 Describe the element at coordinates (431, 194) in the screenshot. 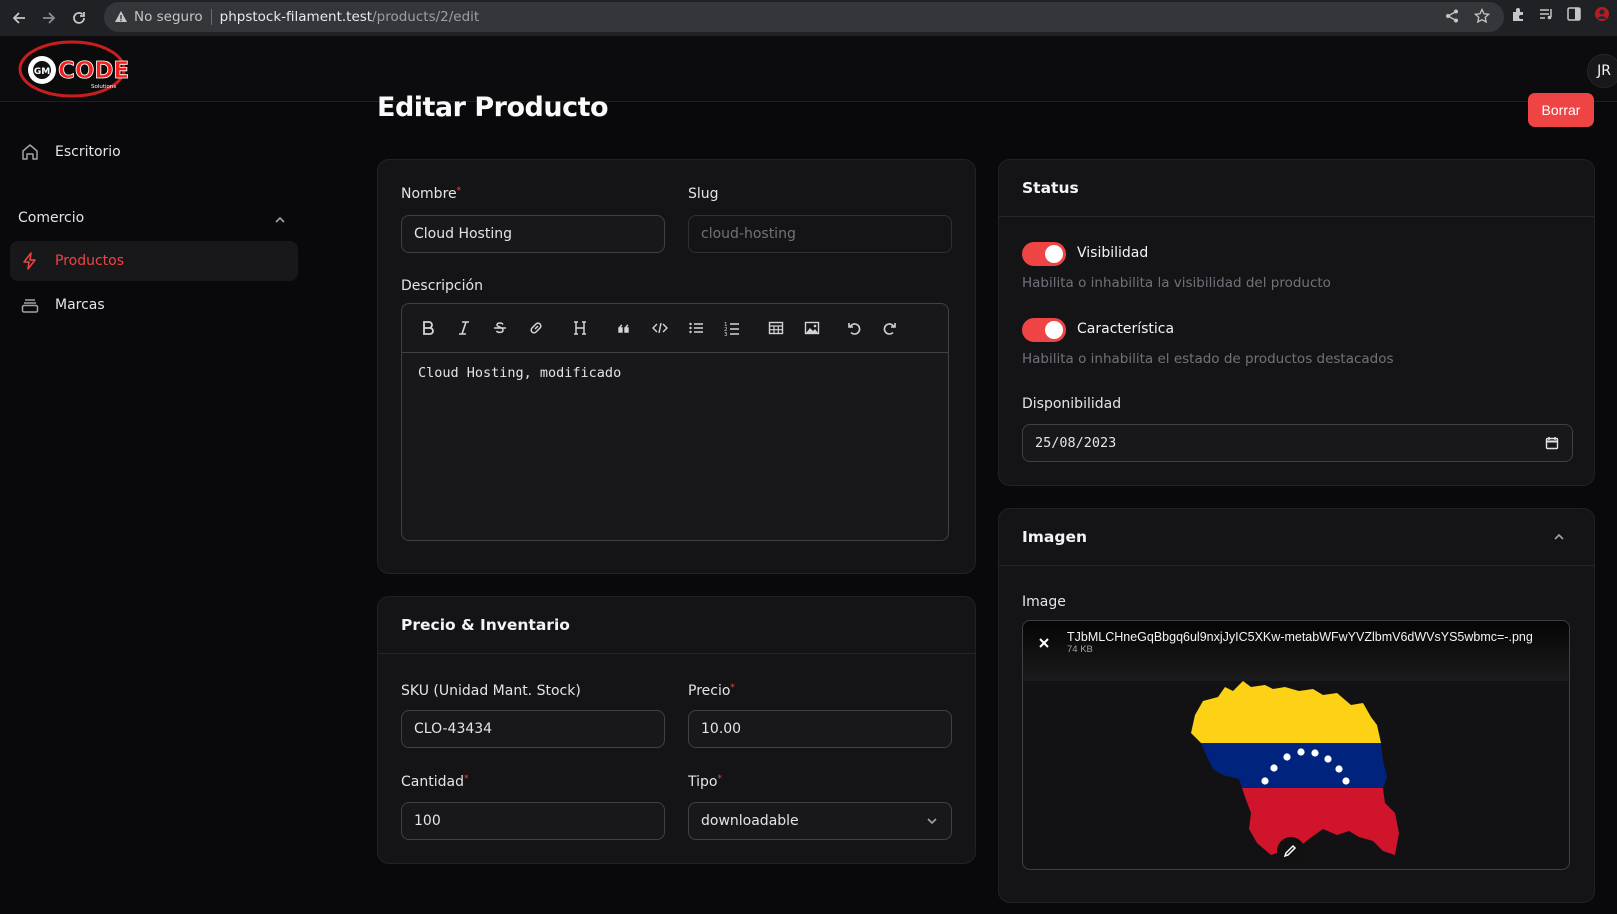

I see `name-label: Nombre*` at that location.